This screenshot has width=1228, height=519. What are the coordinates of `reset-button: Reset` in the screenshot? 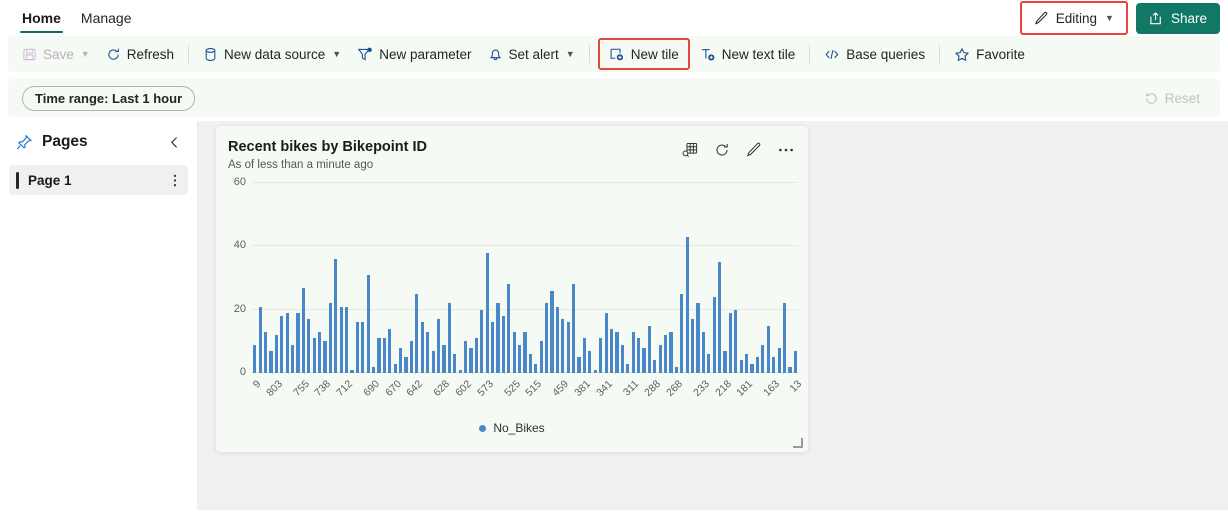 It's located at (1172, 98).